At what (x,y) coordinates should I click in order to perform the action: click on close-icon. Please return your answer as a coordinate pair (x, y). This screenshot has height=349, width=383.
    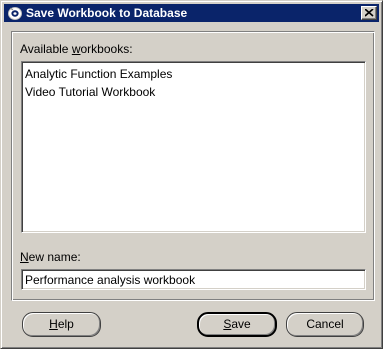
    Looking at the image, I should click on (369, 13).